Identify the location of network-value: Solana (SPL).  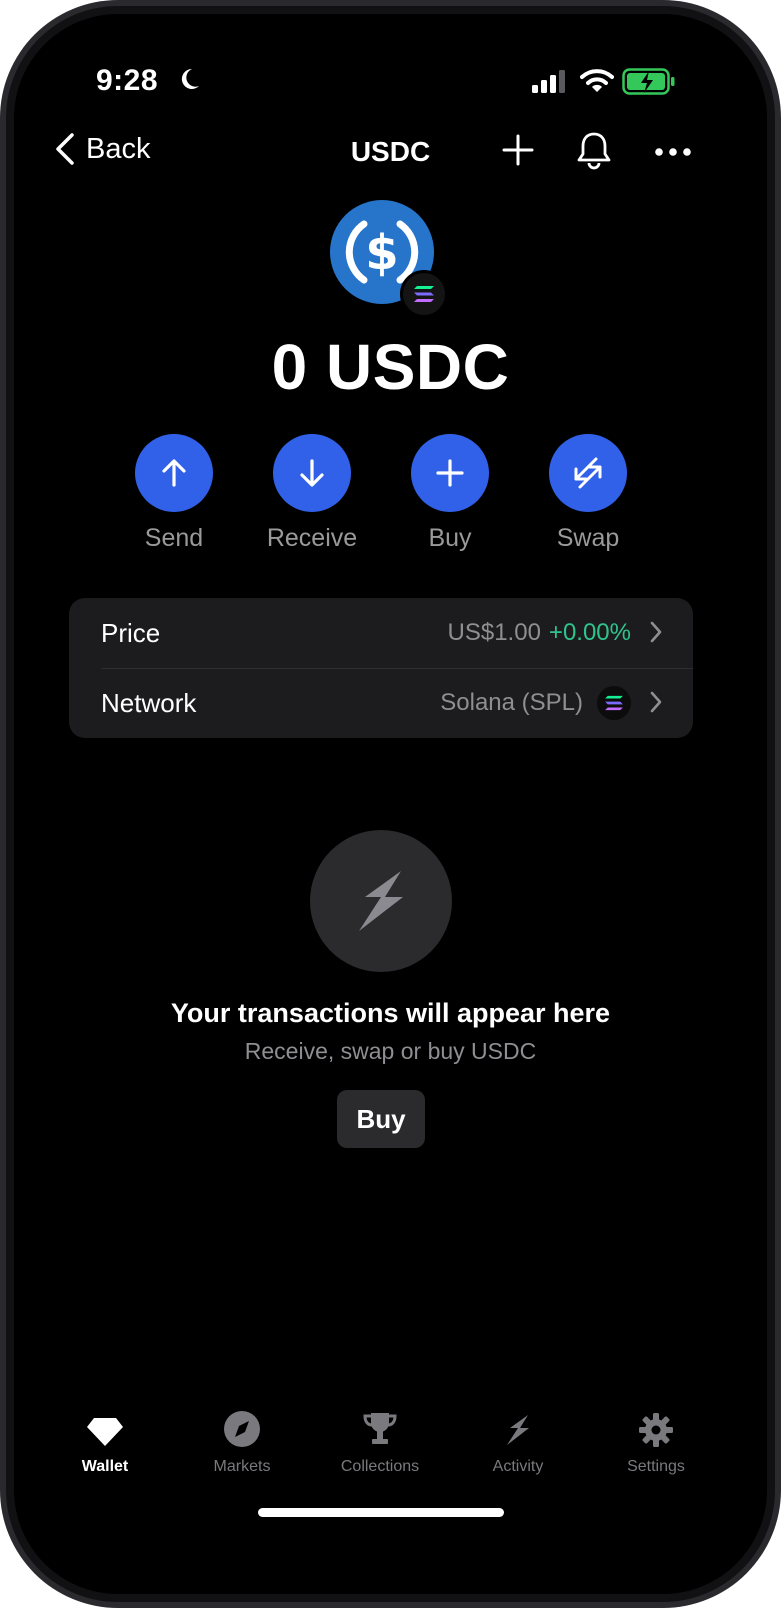
(511, 702).